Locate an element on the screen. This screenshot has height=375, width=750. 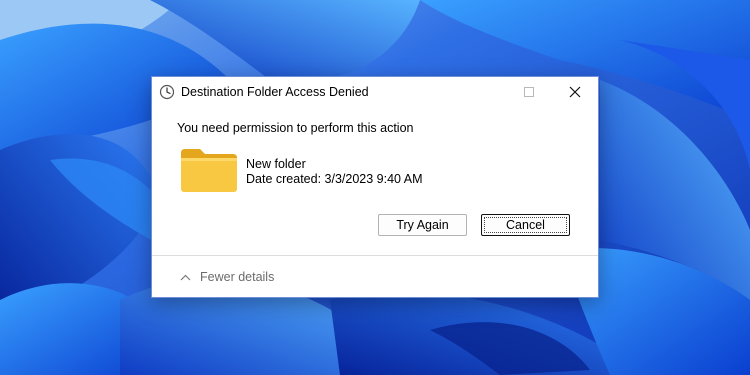
maximize-icon is located at coordinates (529, 92).